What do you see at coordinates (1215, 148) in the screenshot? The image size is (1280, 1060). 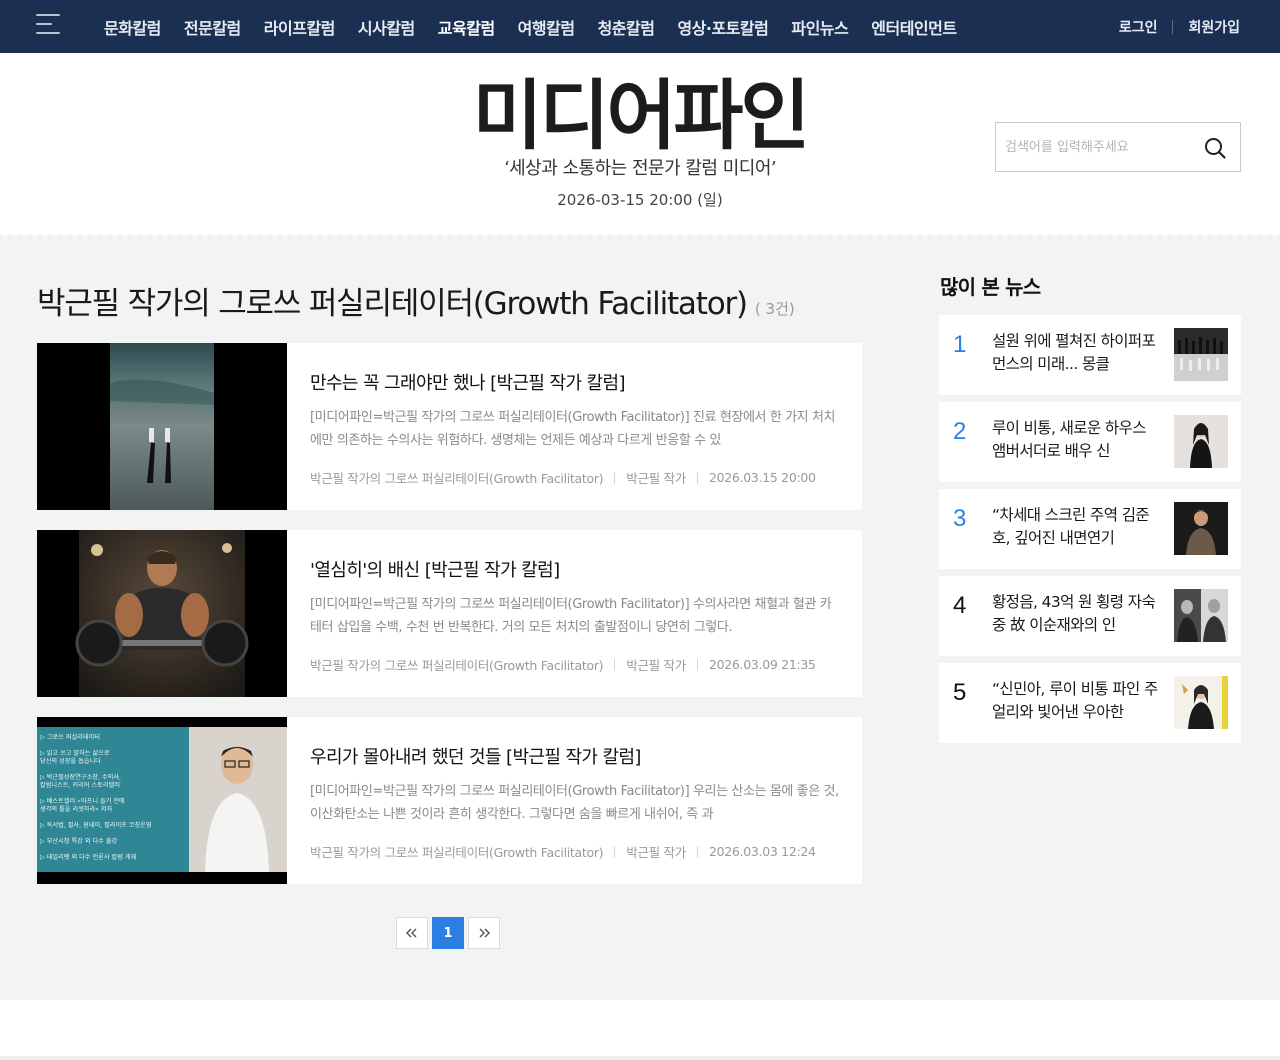 I see `search-icon` at bounding box center [1215, 148].